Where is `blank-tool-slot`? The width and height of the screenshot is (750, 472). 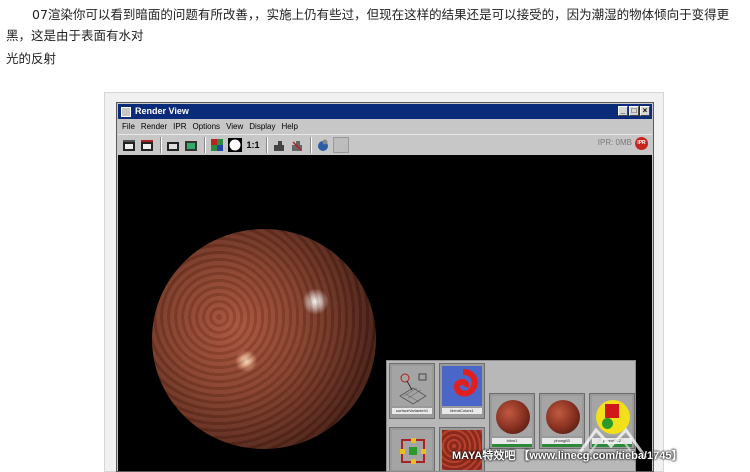
blank-tool-slot is located at coordinates (341, 145).